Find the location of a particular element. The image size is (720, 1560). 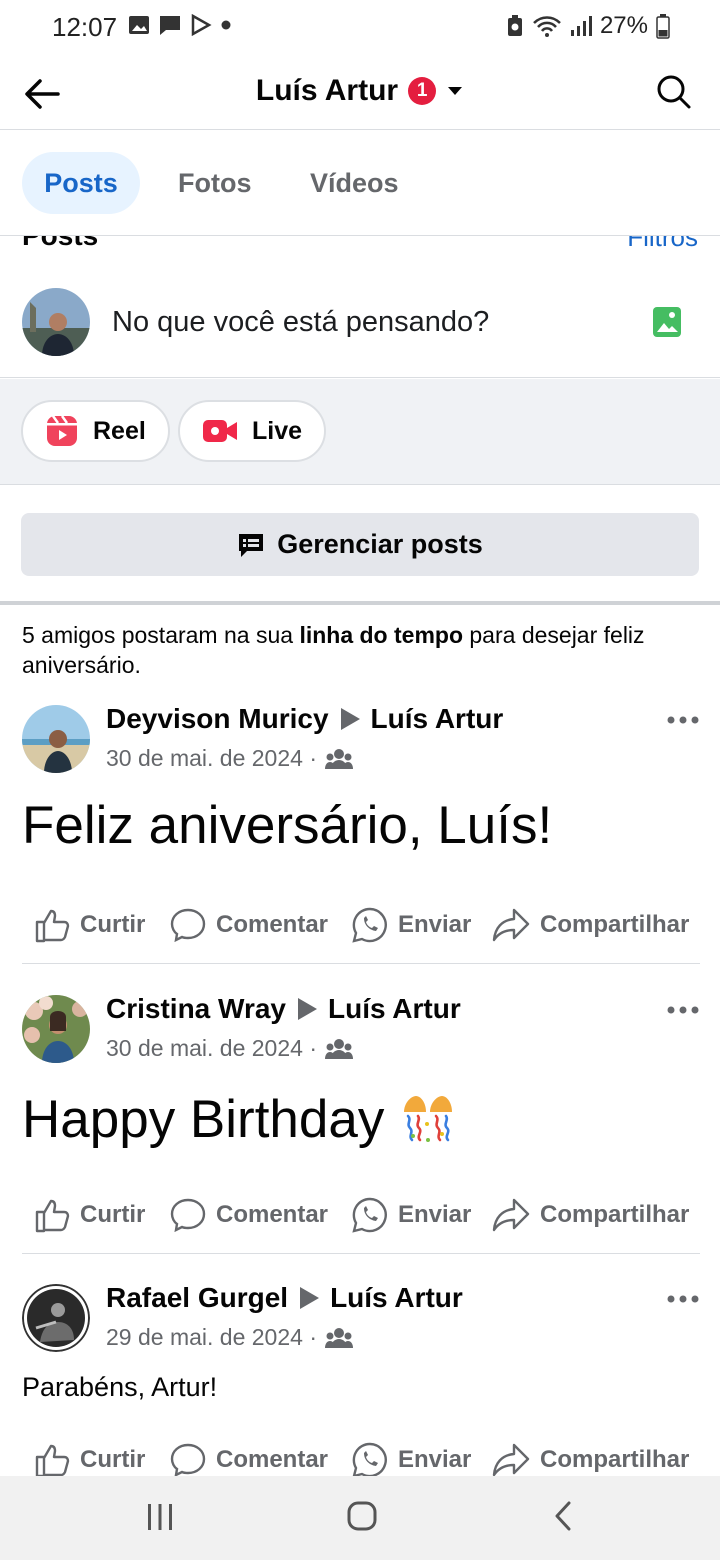

reel-button: Reel is located at coordinates (95, 431).